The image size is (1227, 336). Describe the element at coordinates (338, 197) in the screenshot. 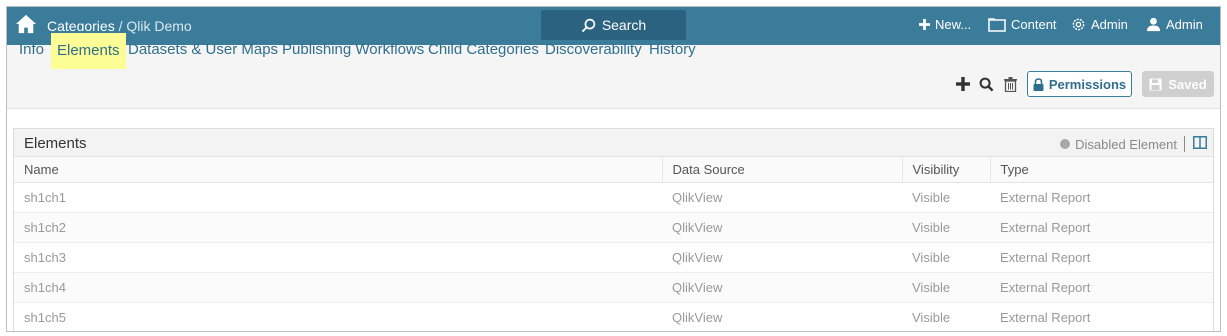

I see `cell-name: sh1ch1` at that location.